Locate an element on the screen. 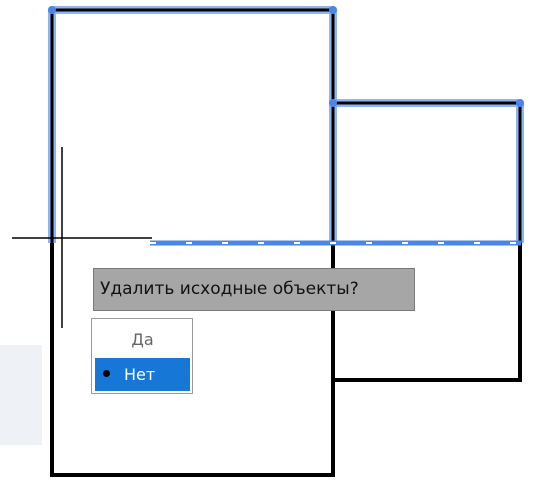 The height and width of the screenshot is (481, 541). option-yes-label: Да is located at coordinates (142, 339).